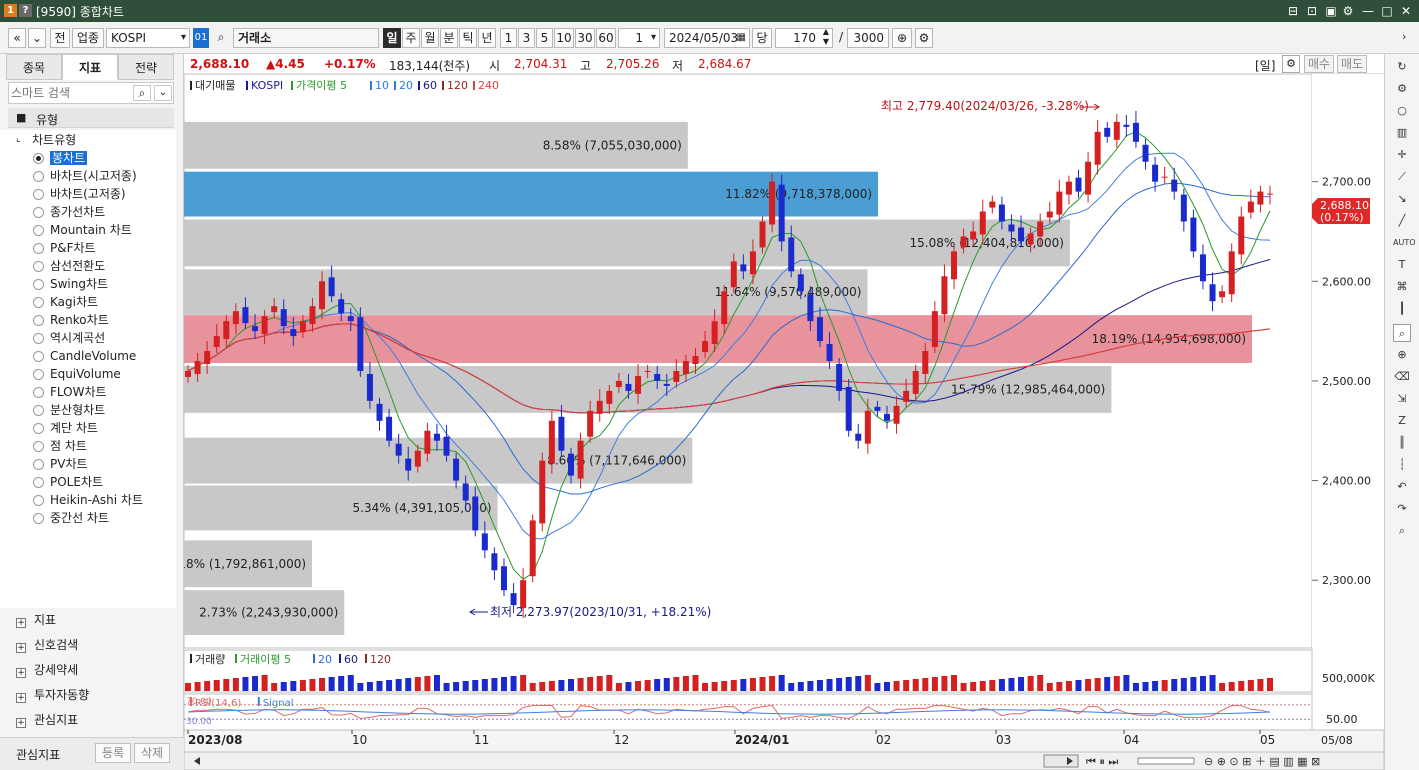 The image size is (1419, 770). What do you see at coordinates (1402, 67) in the screenshot?
I see `refresh-icon: ↻` at bounding box center [1402, 67].